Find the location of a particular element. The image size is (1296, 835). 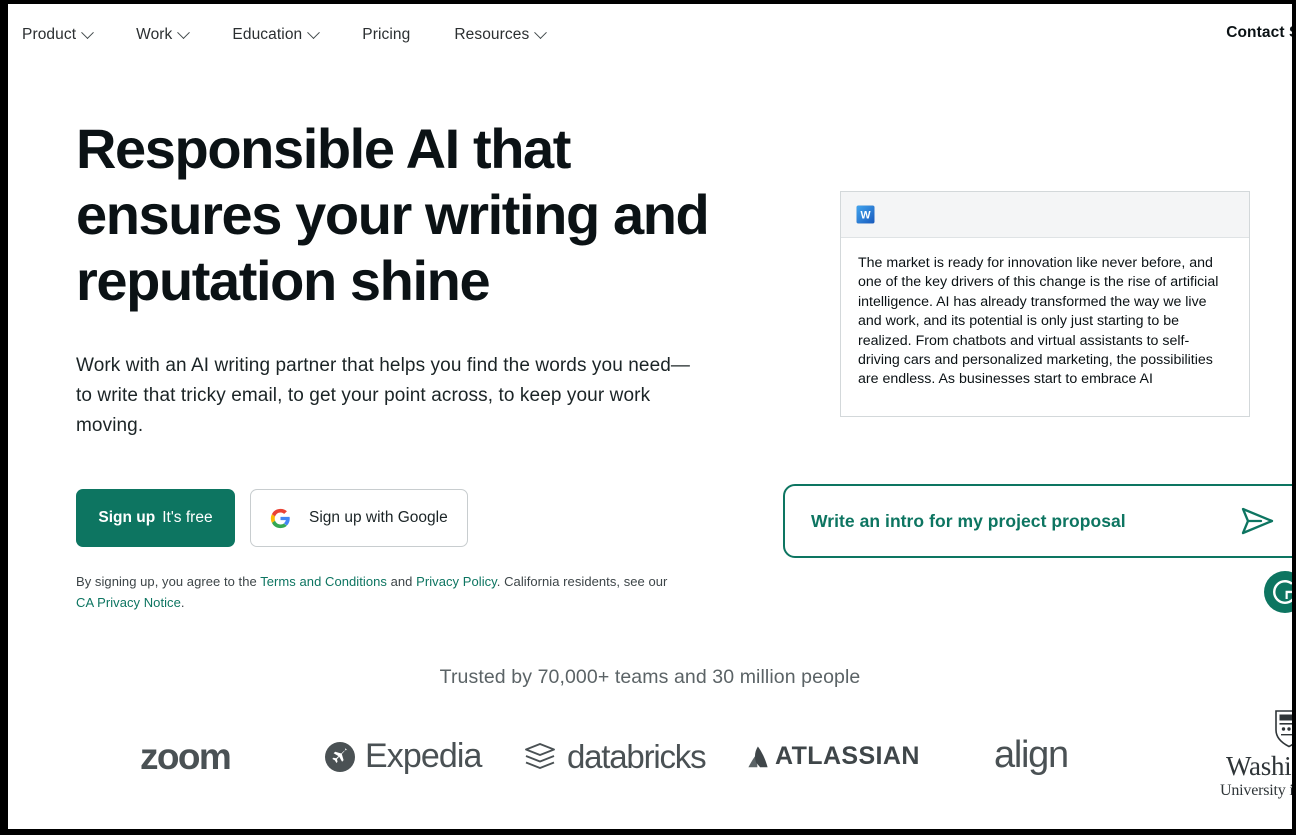

logo-align-label: align is located at coordinates (1031, 755).